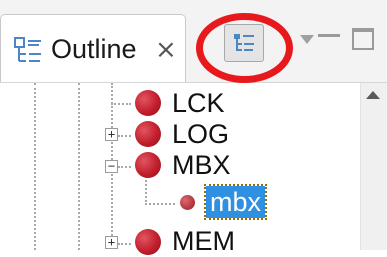 The width and height of the screenshot is (387, 257). What do you see at coordinates (111, 166) in the screenshot?
I see `collapse-icon: −` at bounding box center [111, 166].